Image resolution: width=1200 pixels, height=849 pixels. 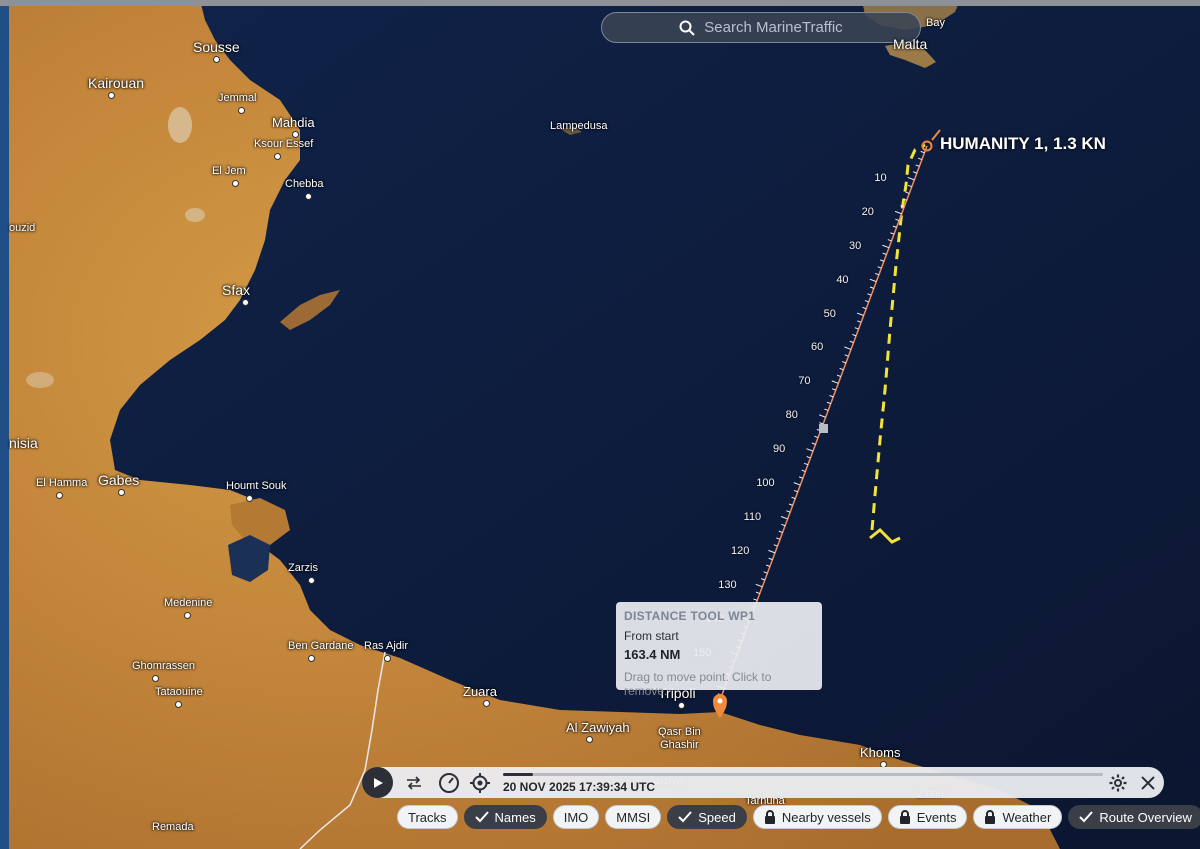 What do you see at coordinates (486, 703) in the screenshot?
I see `place-dot-zuara` at bounding box center [486, 703].